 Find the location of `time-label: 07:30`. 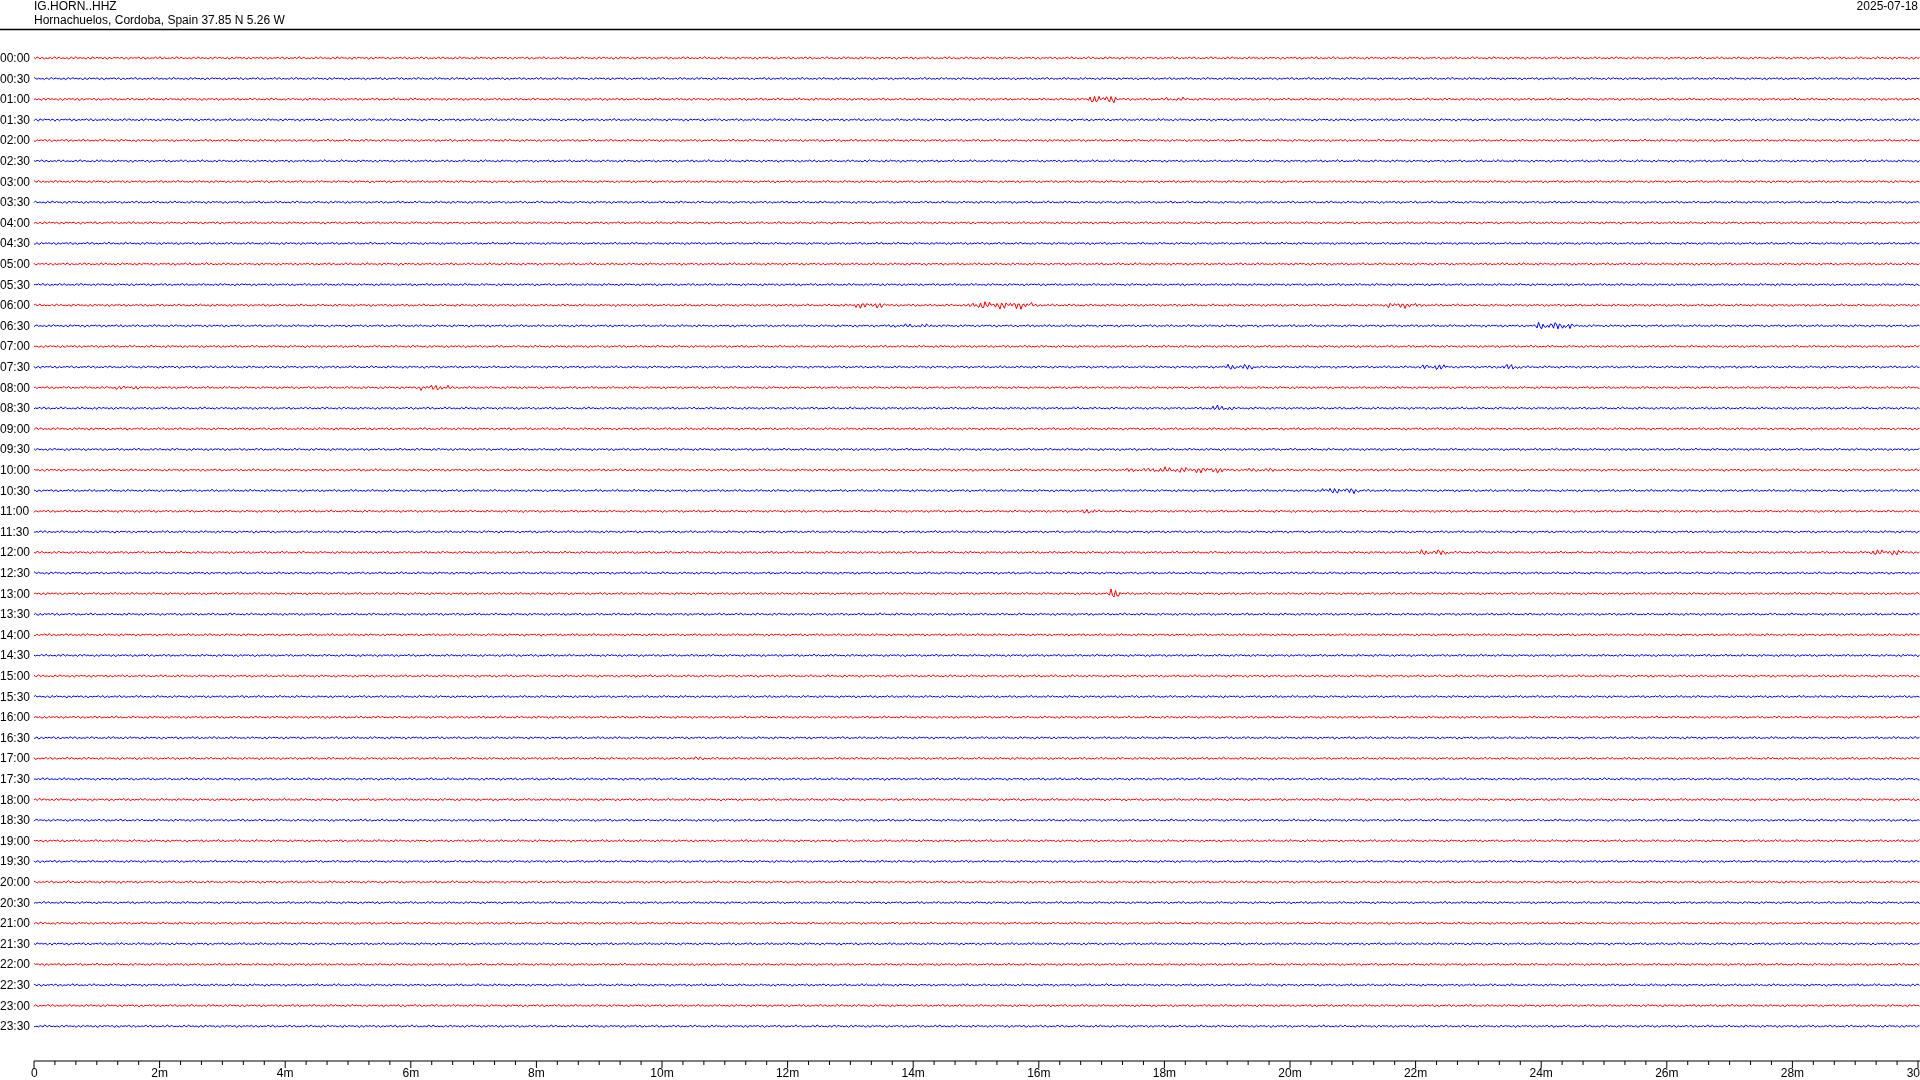

time-label: 07:30 is located at coordinates (15, 367).